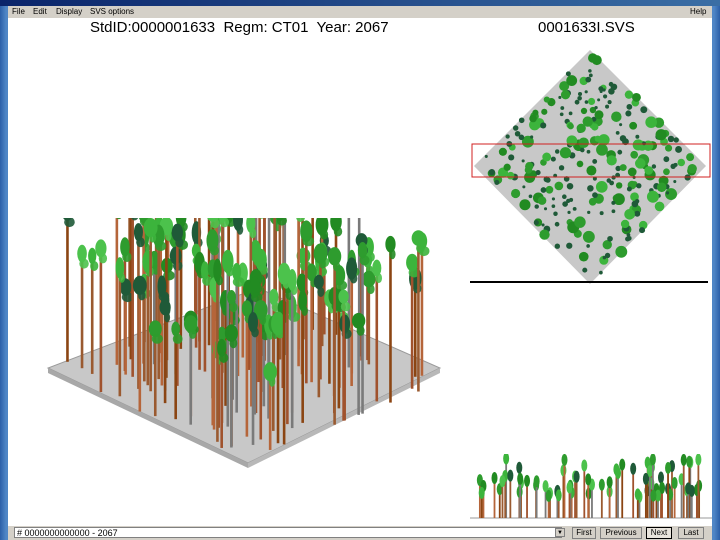 Image resolution: width=720 pixels, height=540 pixels. What do you see at coordinates (591, 166) in the screenshot?
I see `overhead-plan-view` at bounding box center [591, 166].